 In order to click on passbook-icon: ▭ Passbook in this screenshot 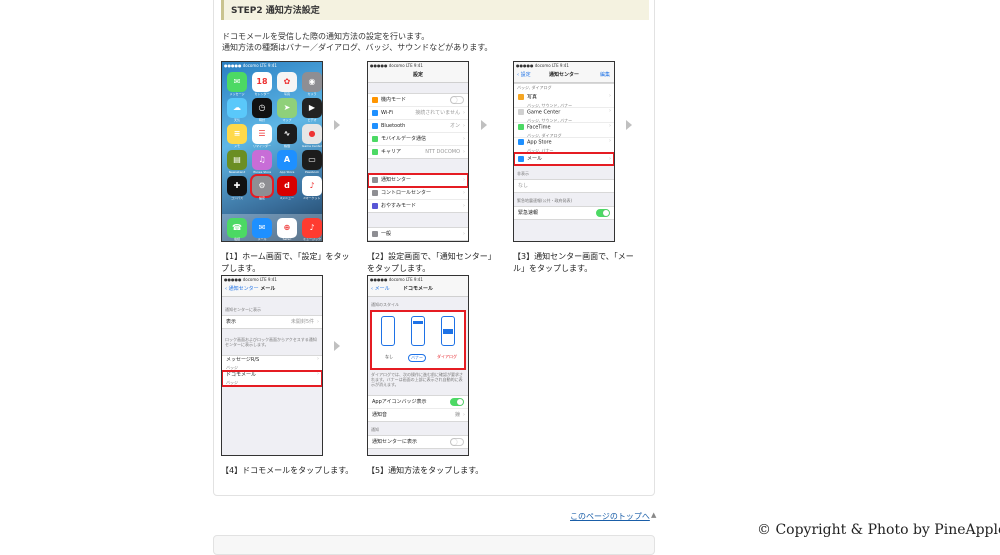, I will do `click(312, 162)`.